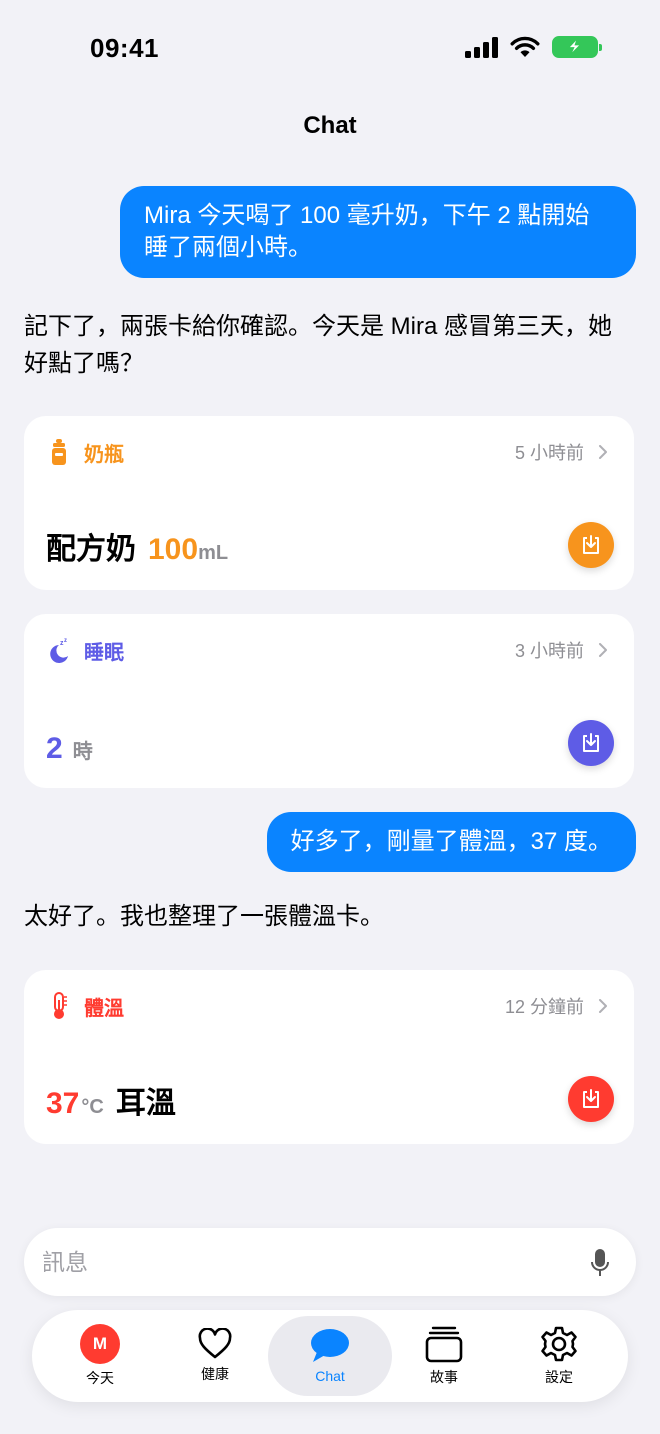 The height and width of the screenshot is (1434, 660). What do you see at coordinates (215, 1374) in the screenshot?
I see `tab-label: 健康` at bounding box center [215, 1374].